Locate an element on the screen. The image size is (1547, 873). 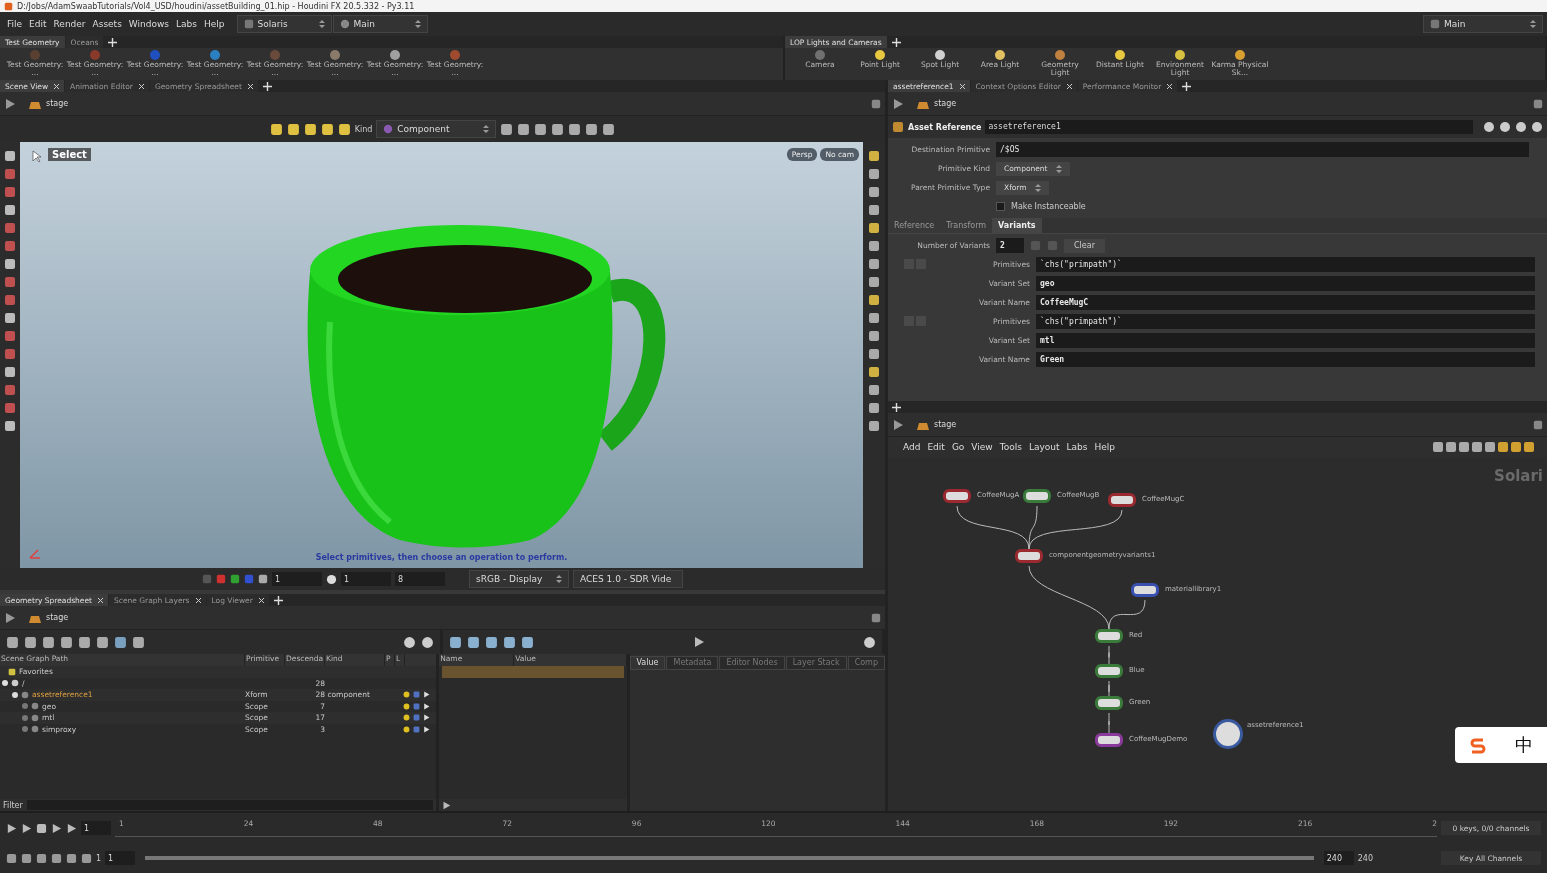
app-icon is located at coordinates (8, 6).